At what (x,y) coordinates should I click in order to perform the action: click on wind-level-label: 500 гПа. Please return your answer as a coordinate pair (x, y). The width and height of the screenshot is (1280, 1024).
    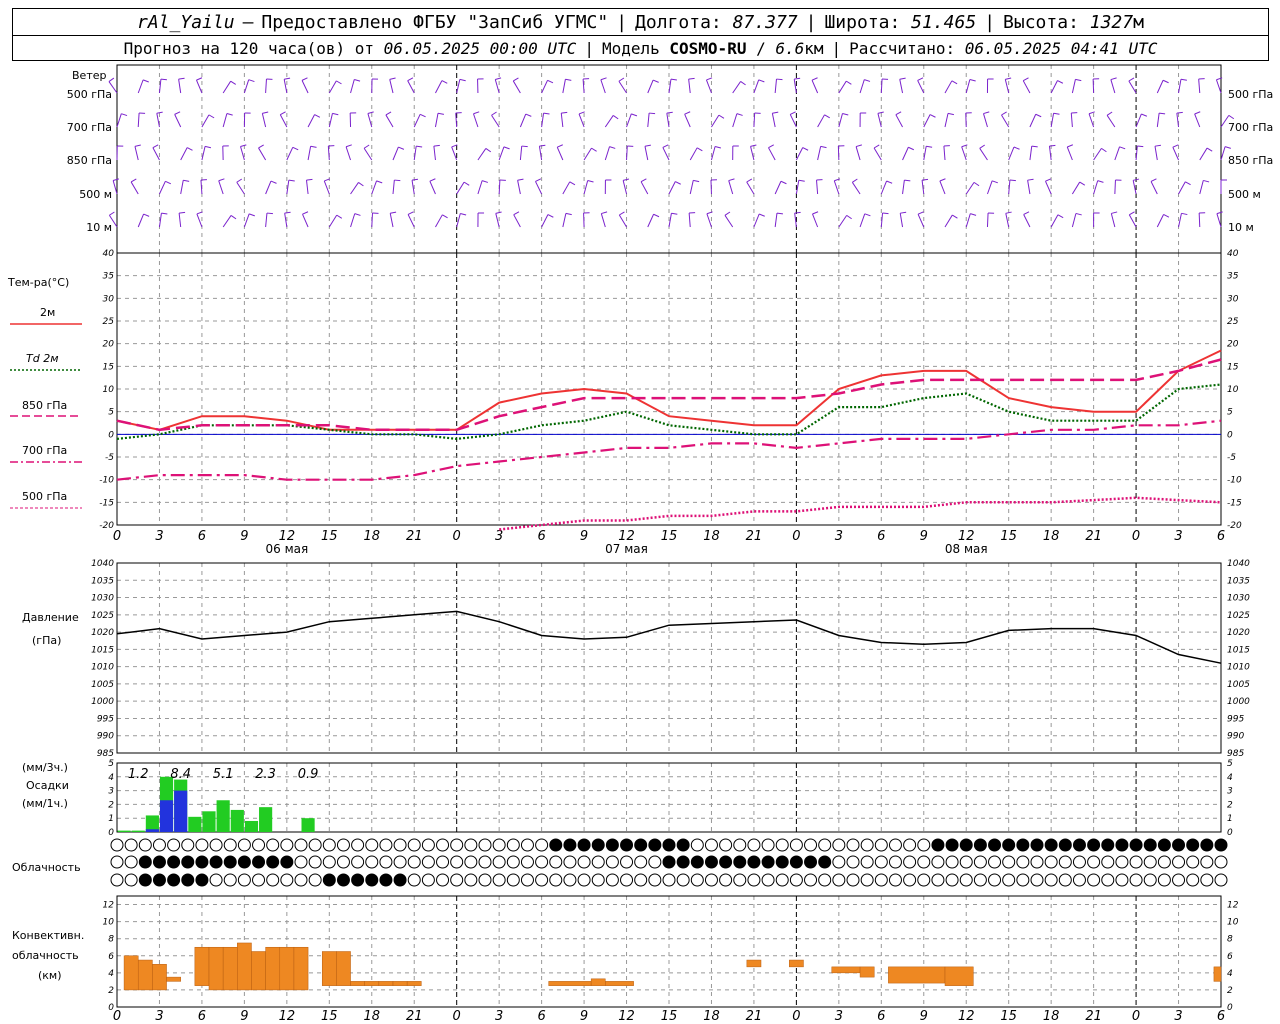
    Looking at the image, I should click on (89, 94).